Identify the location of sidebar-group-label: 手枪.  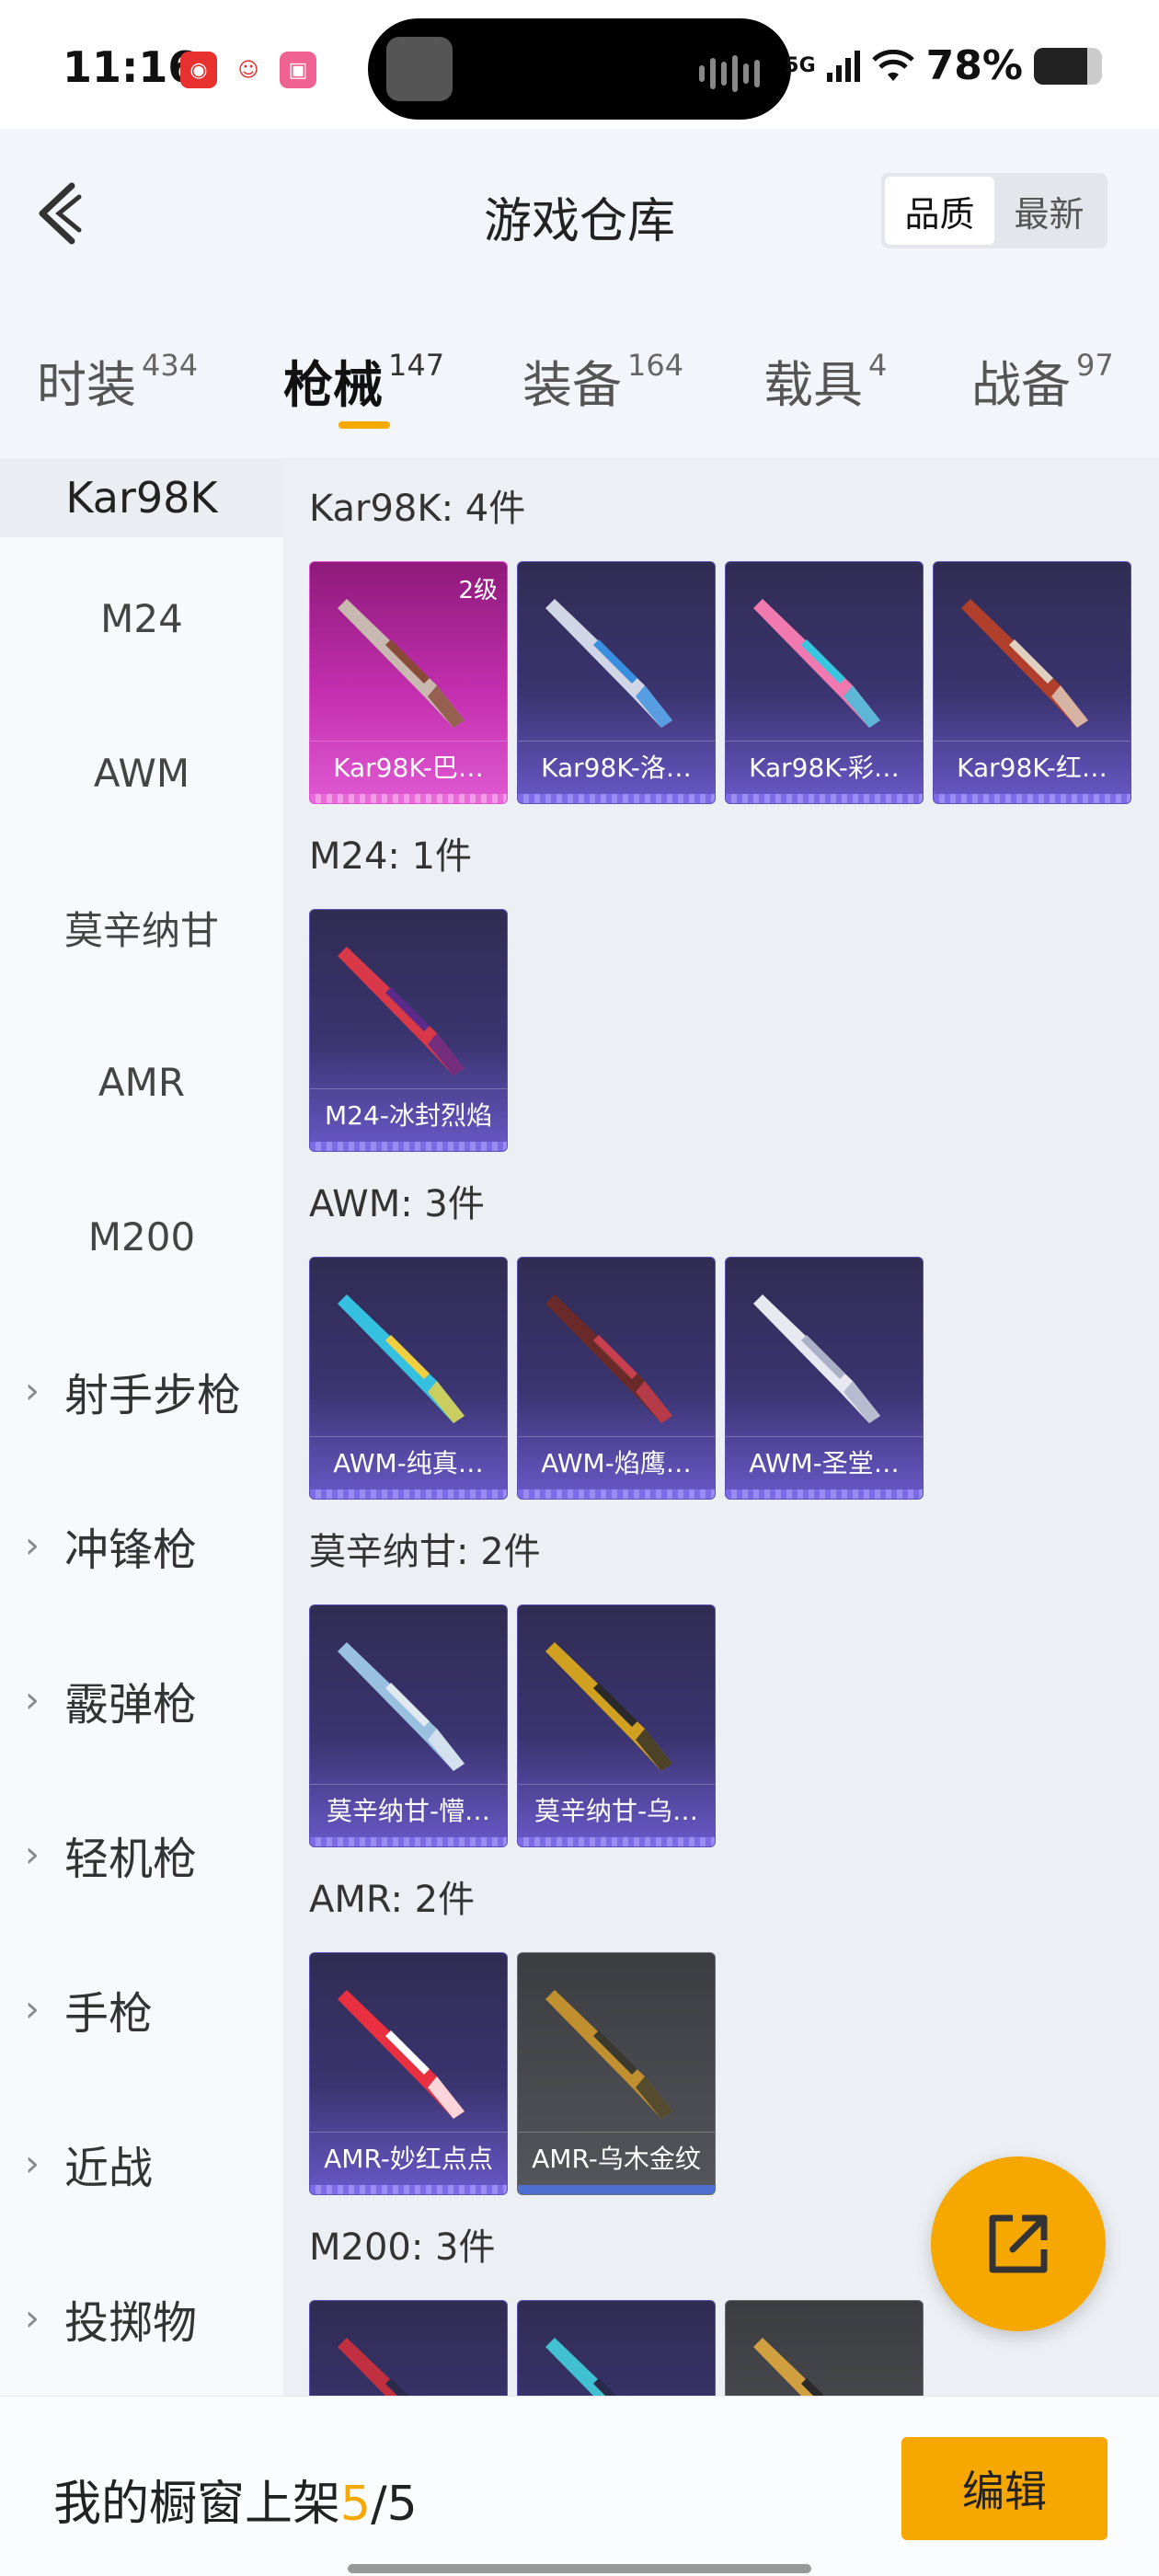
(109, 2014).